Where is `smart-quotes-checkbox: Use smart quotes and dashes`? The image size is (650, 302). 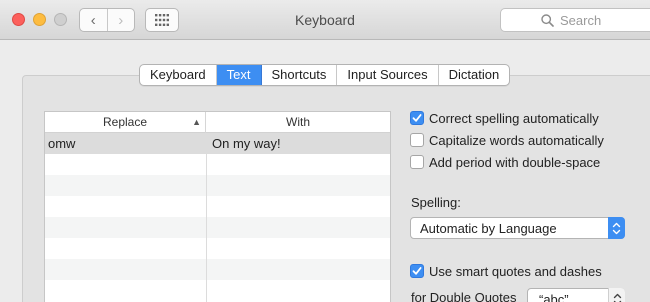
smart-quotes-checkbox: Use smart quotes and dashes is located at coordinates (506, 271).